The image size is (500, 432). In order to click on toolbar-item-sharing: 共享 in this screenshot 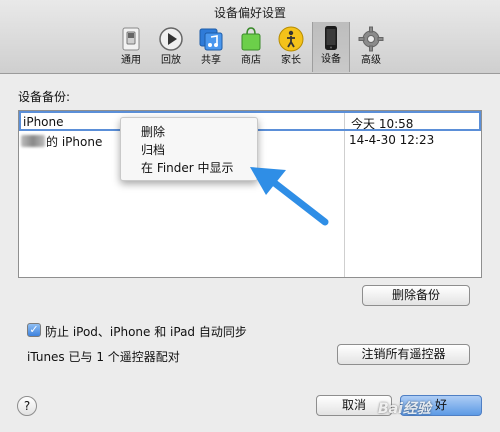, I will do `click(211, 47)`.